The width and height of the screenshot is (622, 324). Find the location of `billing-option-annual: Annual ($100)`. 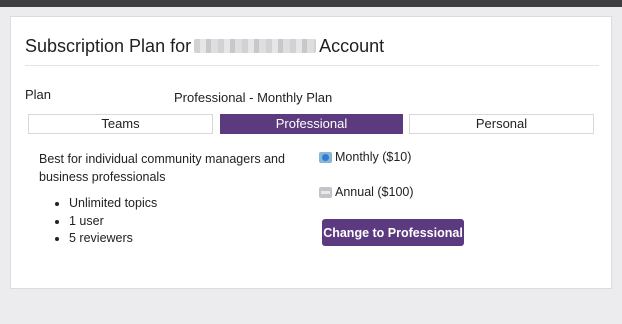

billing-option-annual: Annual ($100) is located at coordinates (366, 192).